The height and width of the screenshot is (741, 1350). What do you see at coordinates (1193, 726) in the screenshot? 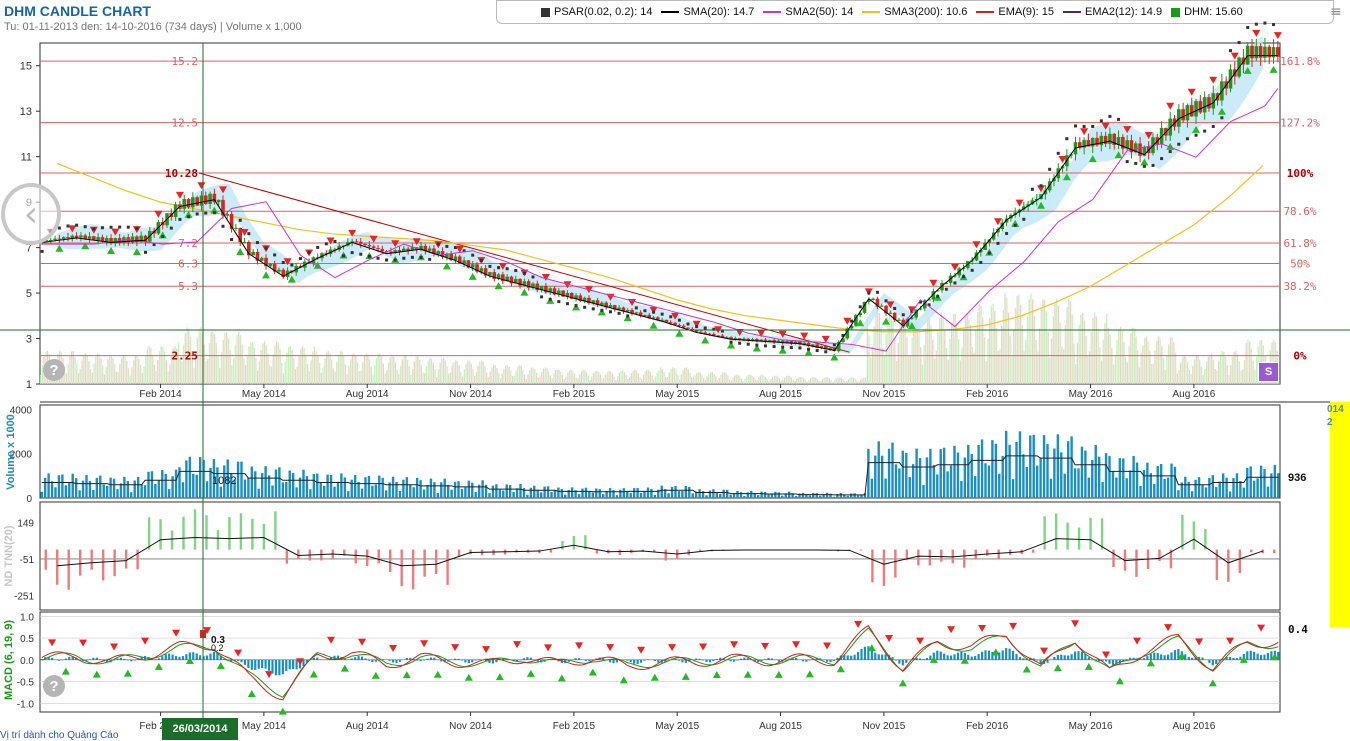
I see `x-tick-label: Aug 2016` at bounding box center [1193, 726].